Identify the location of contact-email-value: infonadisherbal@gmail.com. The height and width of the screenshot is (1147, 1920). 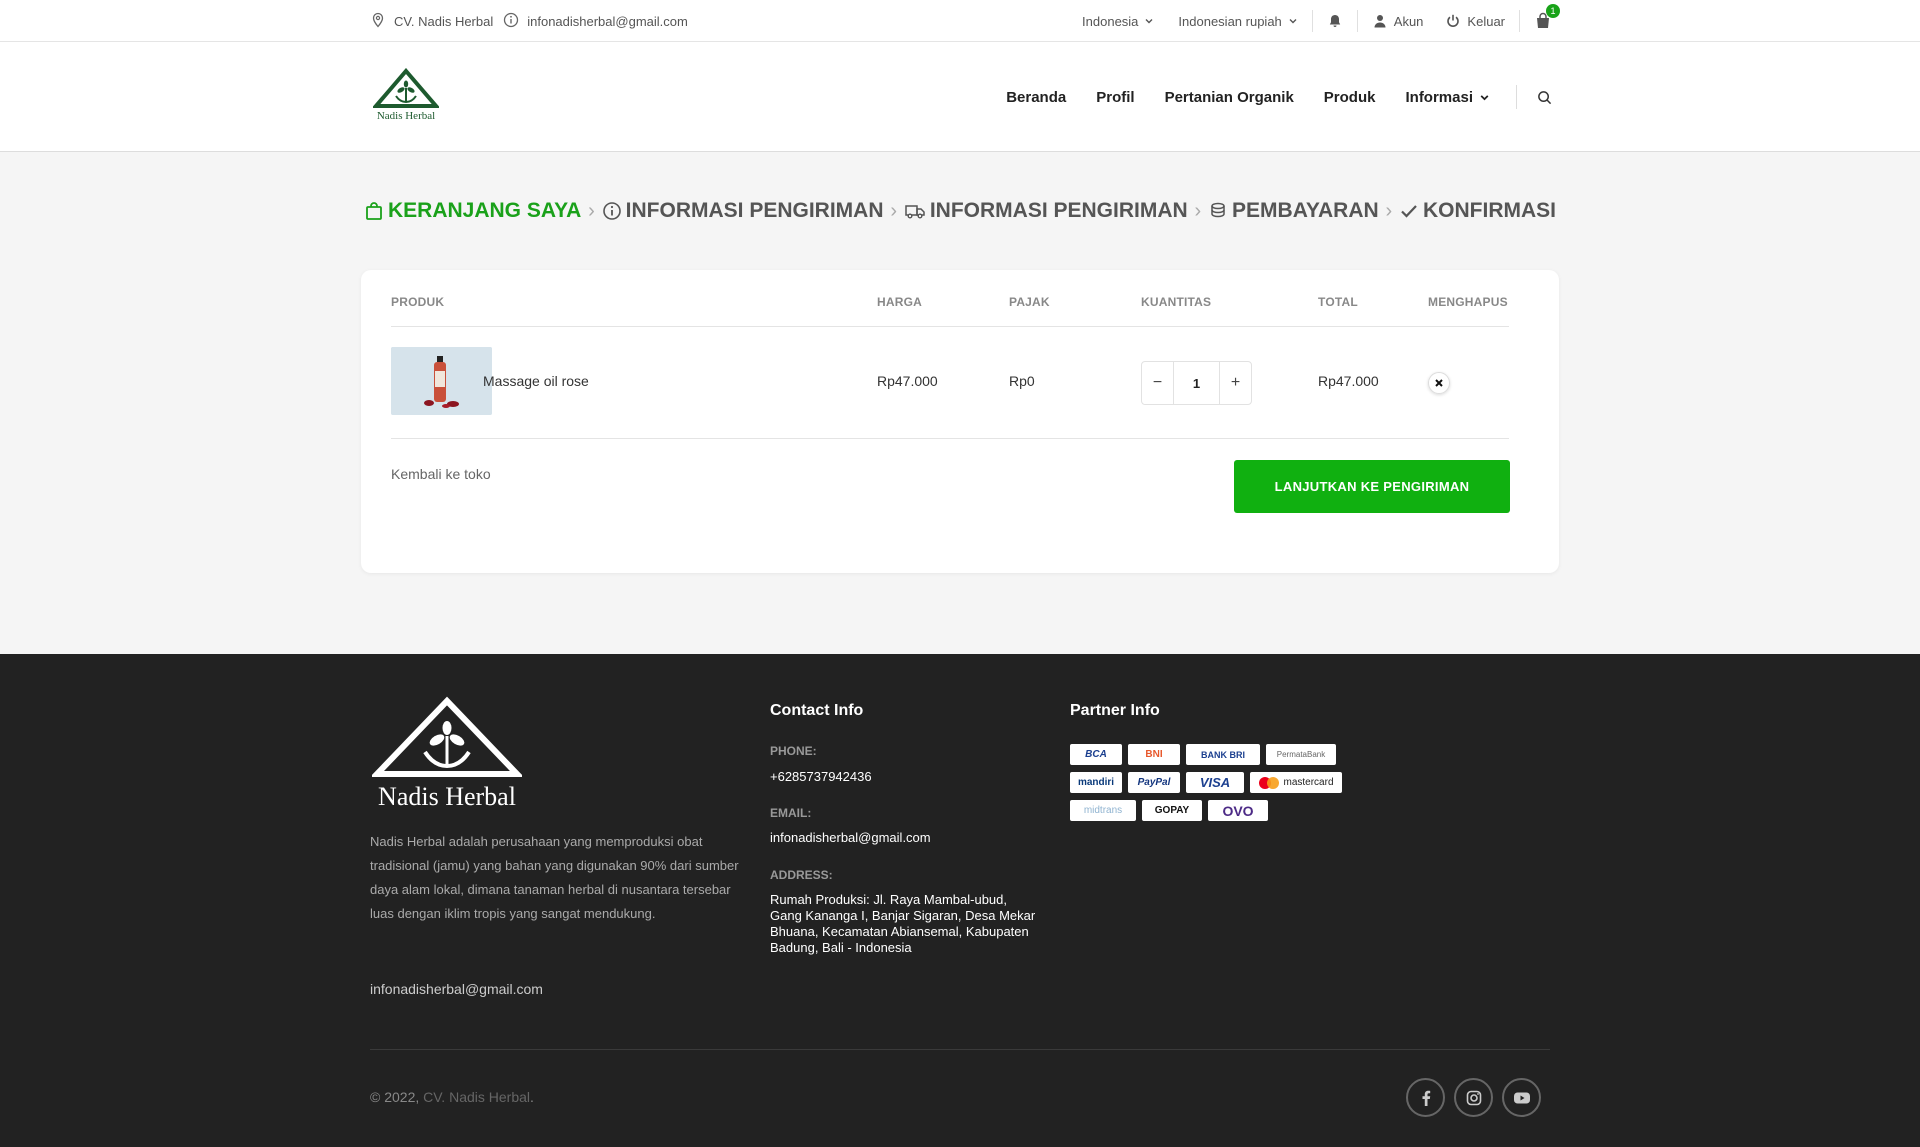
(905, 838).